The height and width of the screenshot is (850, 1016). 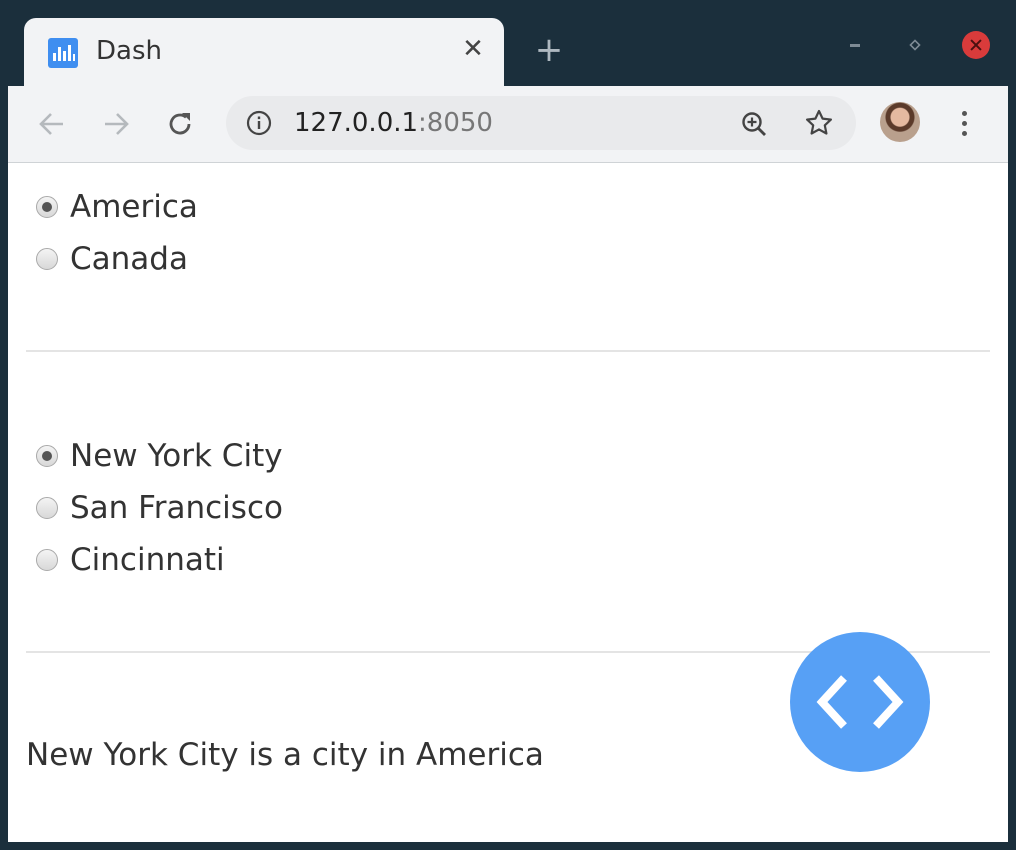 What do you see at coordinates (176, 456) in the screenshot?
I see `radio-label-new-york-city: New York City` at bounding box center [176, 456].